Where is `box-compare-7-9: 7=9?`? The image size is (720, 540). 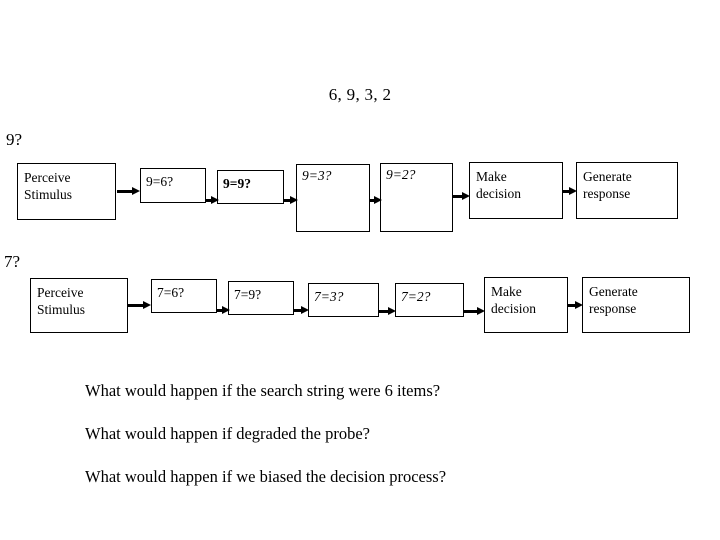
box-compare-7-9: 7=9? is located at coordinates (261, 298).